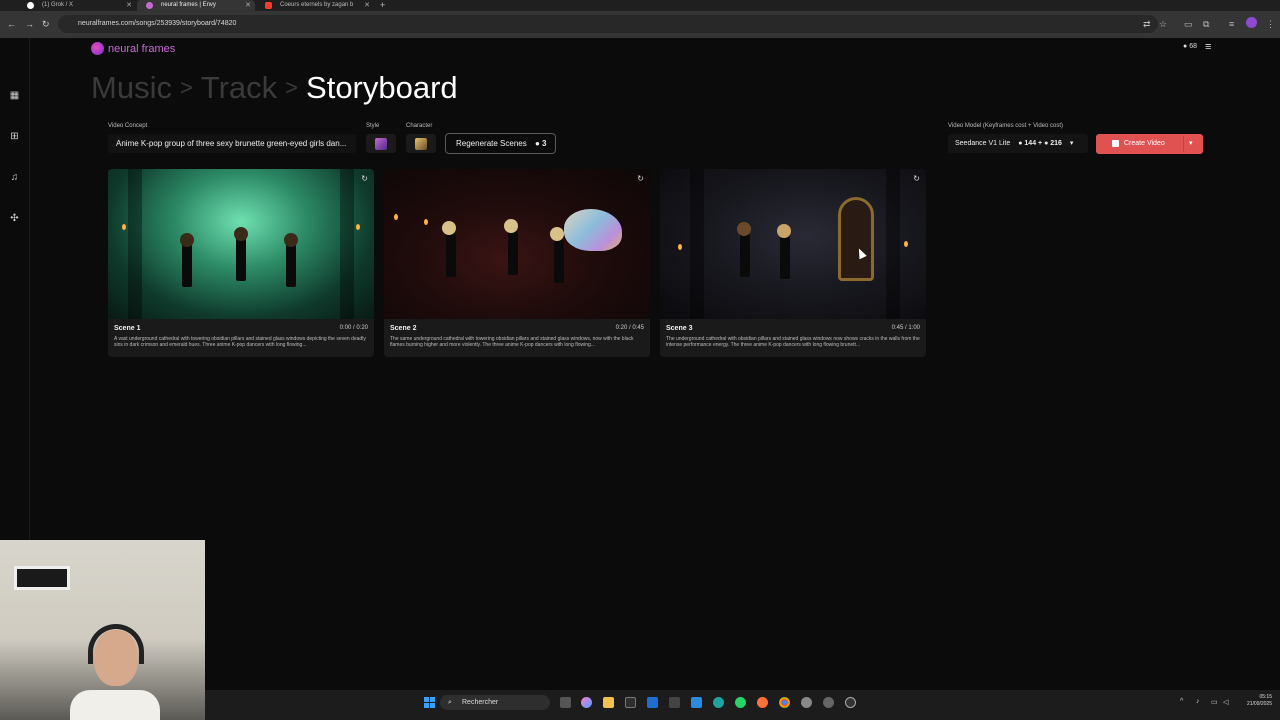 This screenshot has width=1280, height=720. What do you see at coordinates (14, 136) in the screenshot?
I see `add-square-icon: ⊞` at bounding box center [14, 136].